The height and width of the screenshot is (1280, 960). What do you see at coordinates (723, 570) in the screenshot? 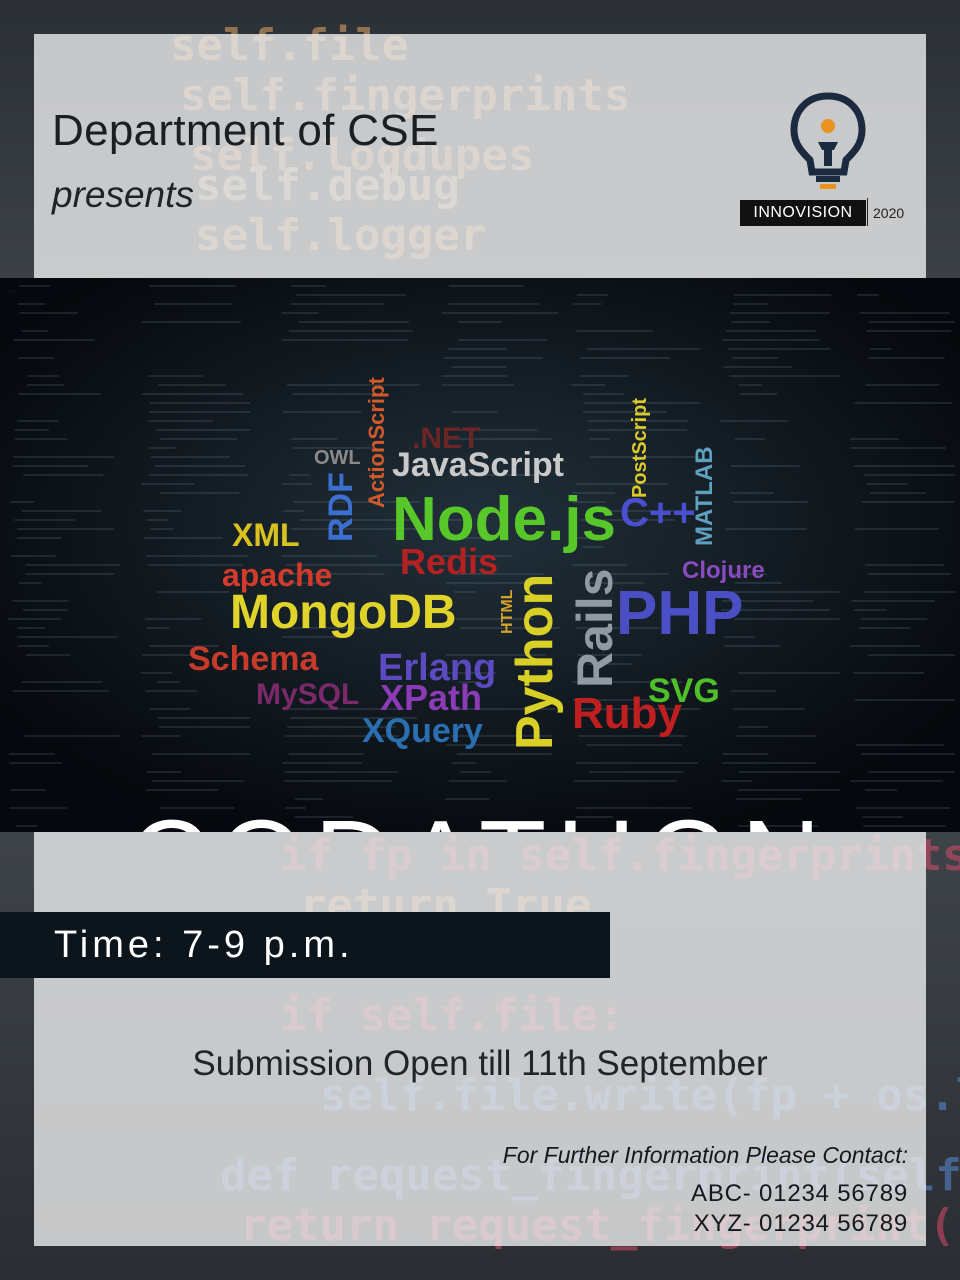
I see `cloud-word: Clojure` at bounding box center [723, 570].